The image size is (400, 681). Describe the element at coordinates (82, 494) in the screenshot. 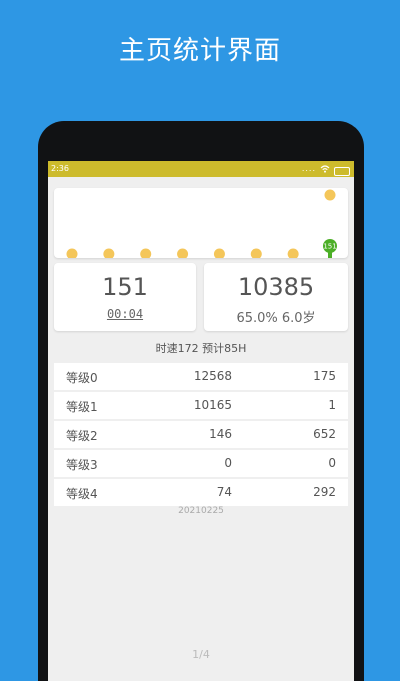

I see `level-name: 等级4` at that location.